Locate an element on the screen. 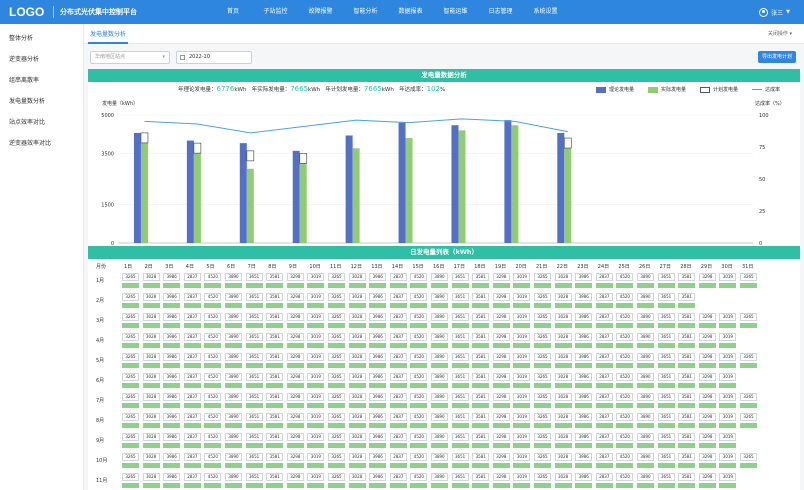  nav-smart-analysis: 智能分析 is located at coordinates (365, 12).